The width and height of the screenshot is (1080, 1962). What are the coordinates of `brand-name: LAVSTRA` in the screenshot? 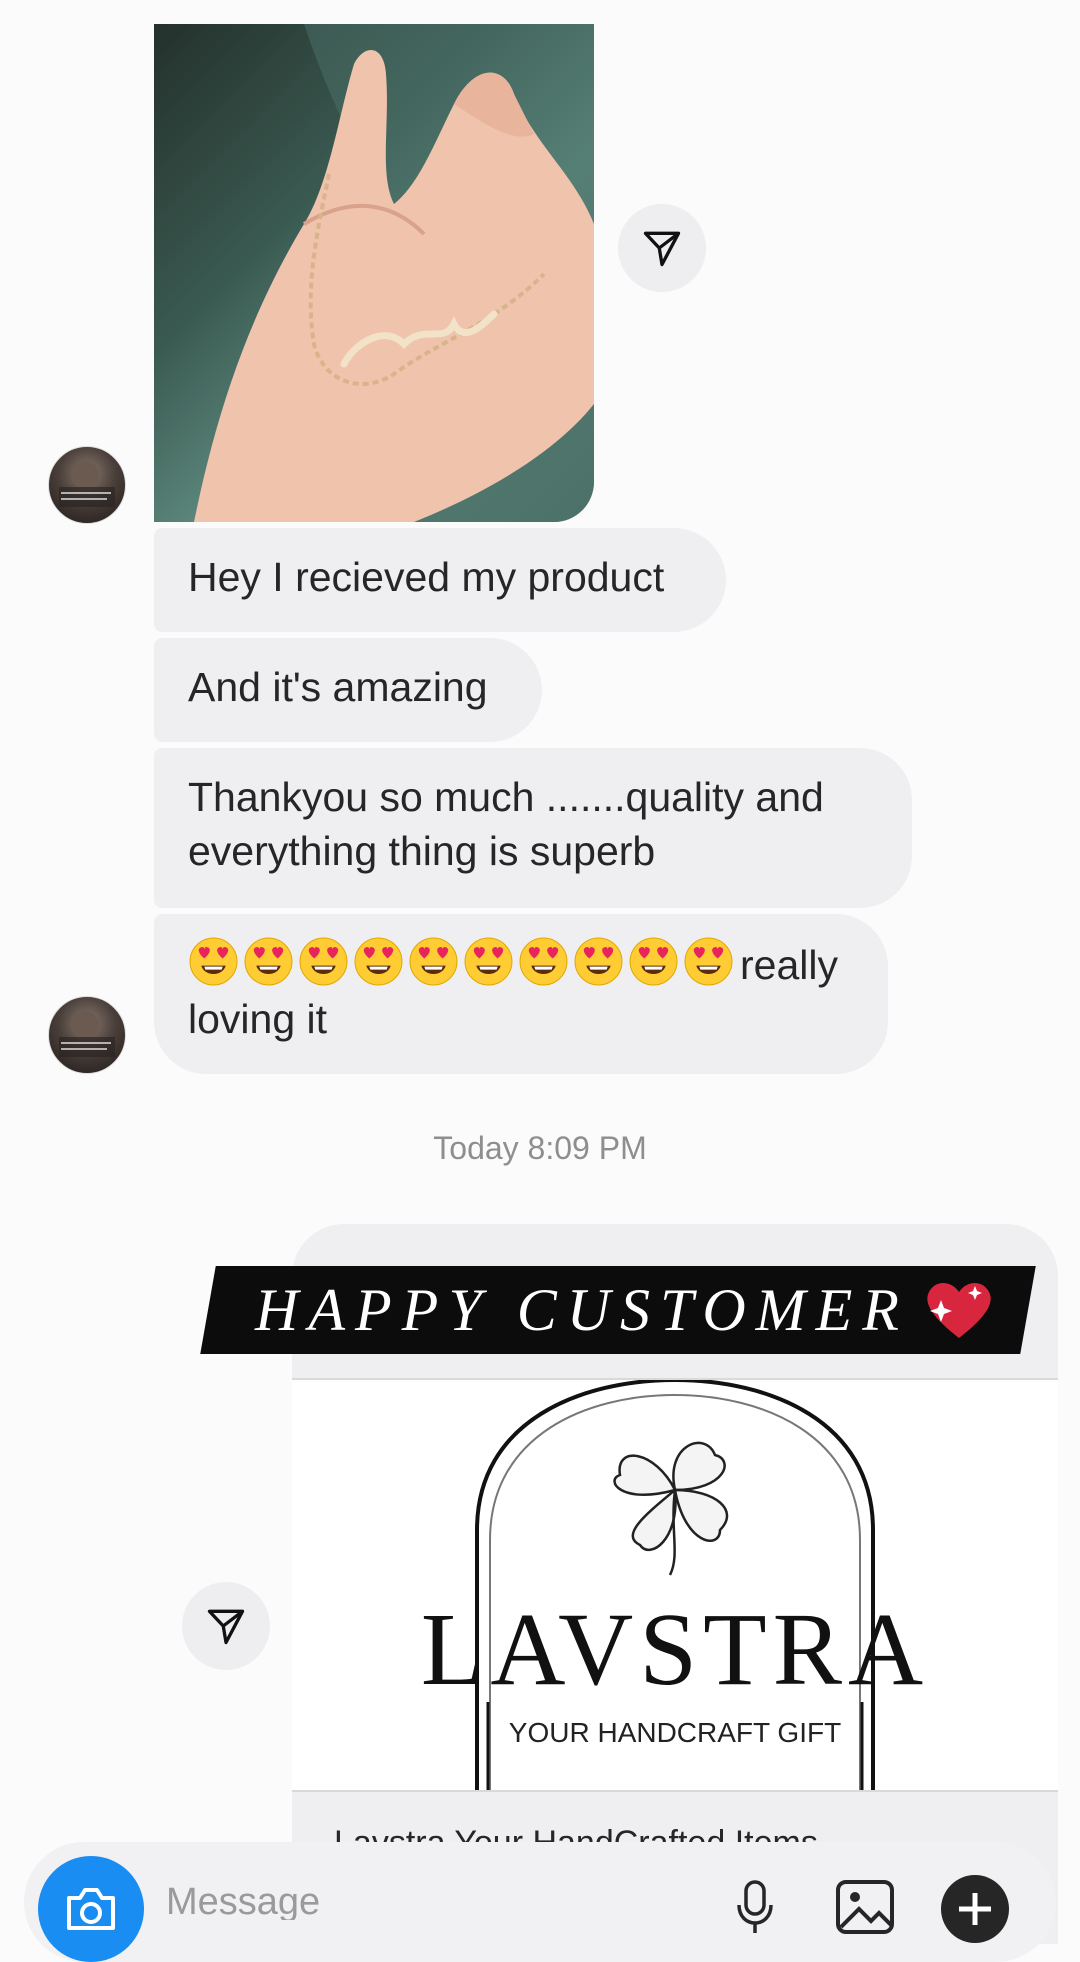 It's located at (675, 1649).